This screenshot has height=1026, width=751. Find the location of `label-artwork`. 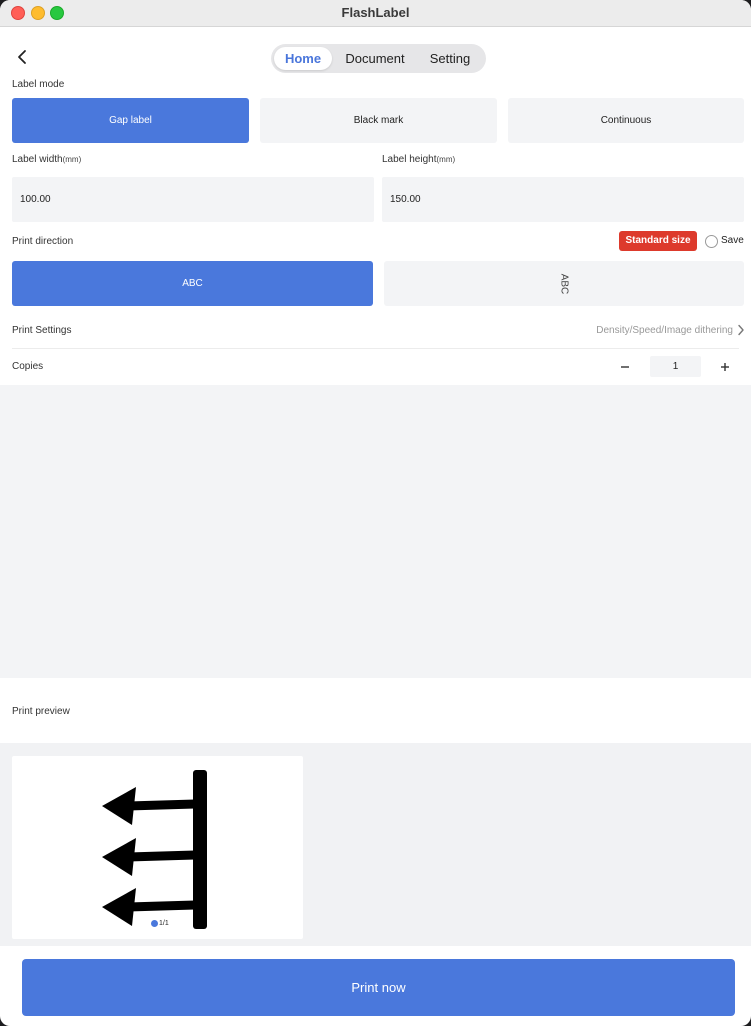

label-artwork is located at coordinates (154, 849).